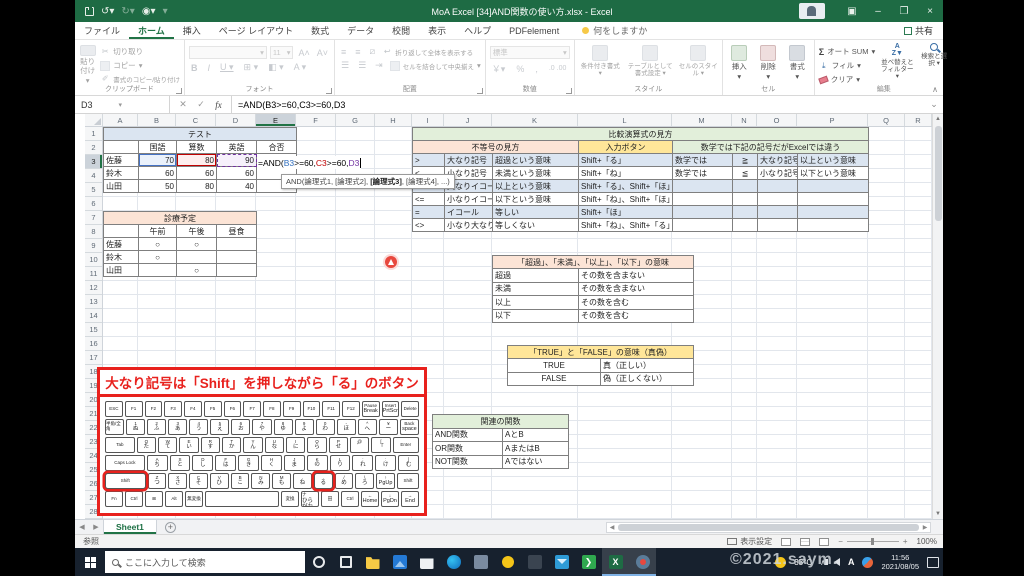  Describe the element at coordinates (329, 91) in the screenshot. I see `font-dialog-launcher-icon` at that location.